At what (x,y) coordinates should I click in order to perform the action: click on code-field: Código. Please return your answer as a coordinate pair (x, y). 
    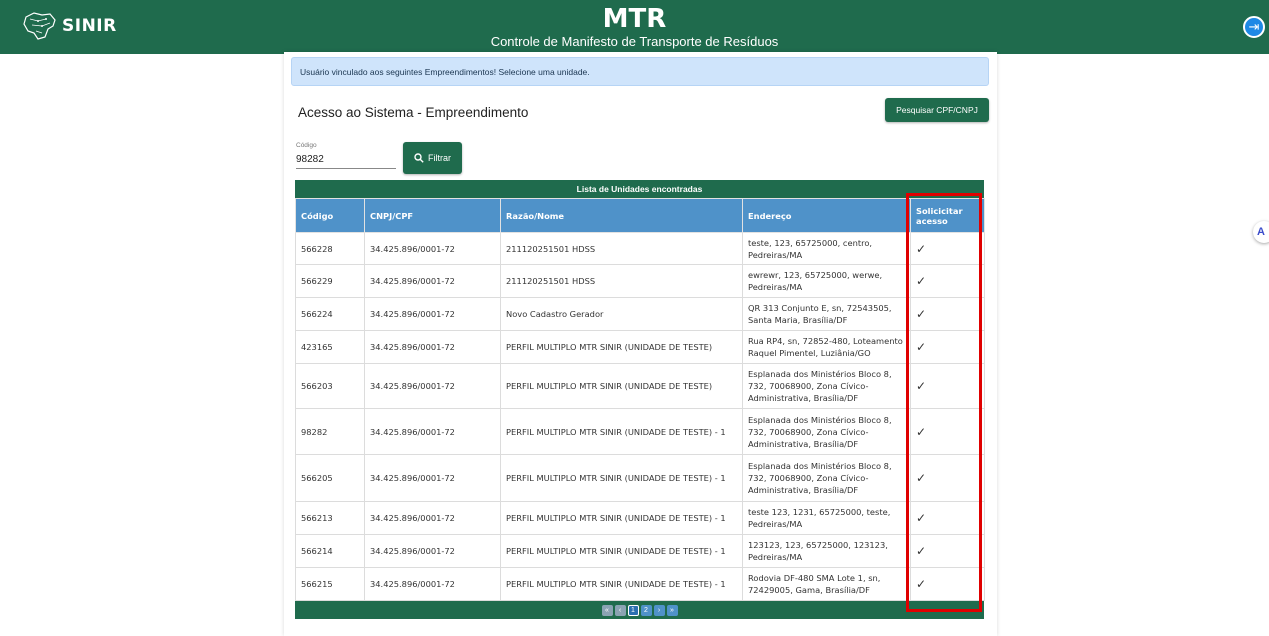
    Looking at the image, I should click on (346, 155).